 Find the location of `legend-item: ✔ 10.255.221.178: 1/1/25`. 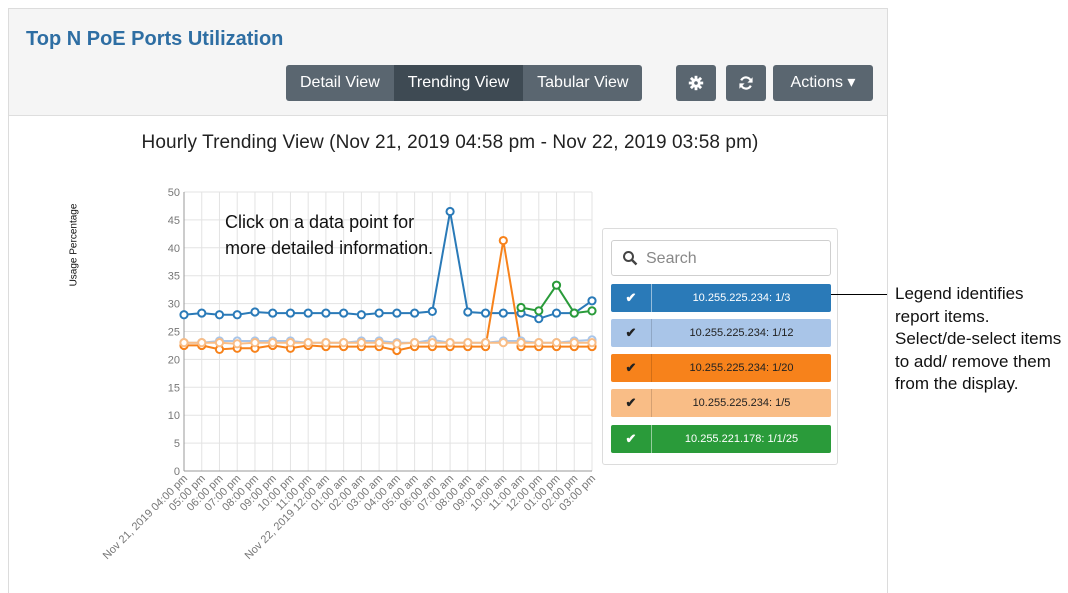

legend-item: ✔ 10.255.221.178: 1/1/25 is located at coordinates (721, 439).